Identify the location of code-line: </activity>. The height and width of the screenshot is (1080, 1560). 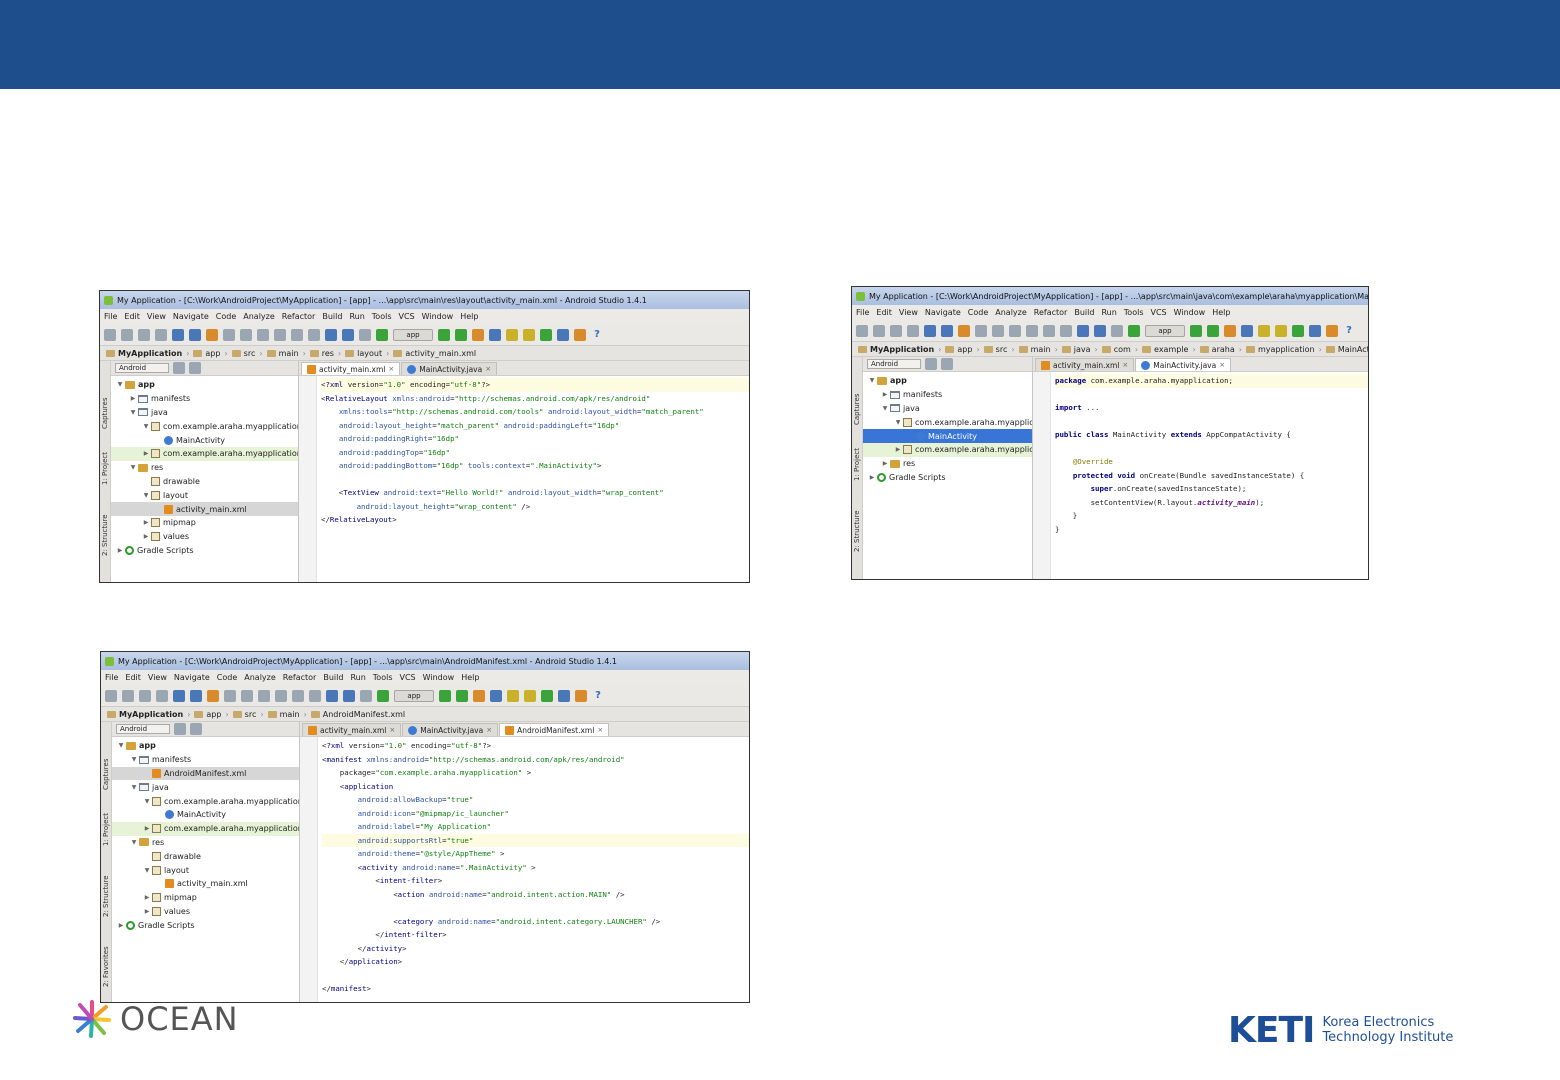
(535, 949).